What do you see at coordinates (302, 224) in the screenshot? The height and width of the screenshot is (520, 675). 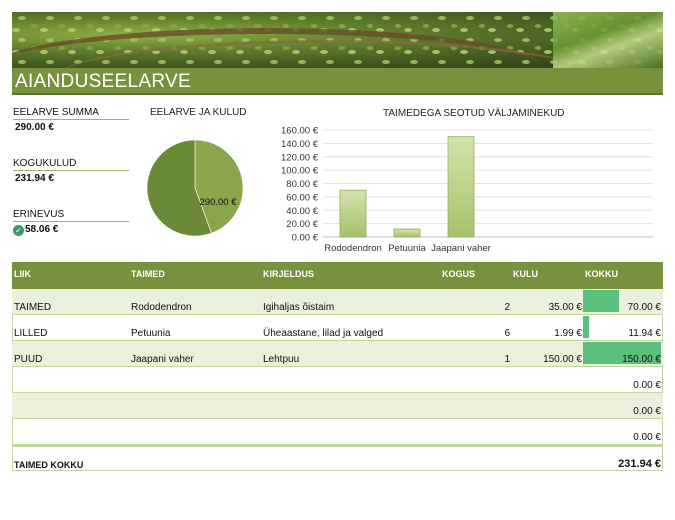 I see `y-tick-label: 20.00 €` at bounding box center [302, 224].